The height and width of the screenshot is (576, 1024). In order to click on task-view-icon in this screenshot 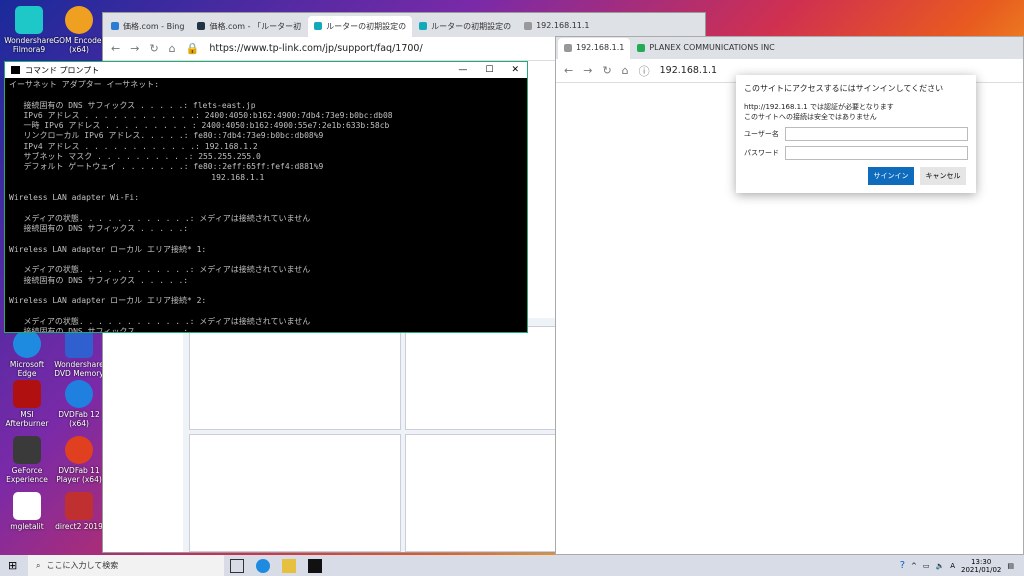, I will do `click(237, 565)`.